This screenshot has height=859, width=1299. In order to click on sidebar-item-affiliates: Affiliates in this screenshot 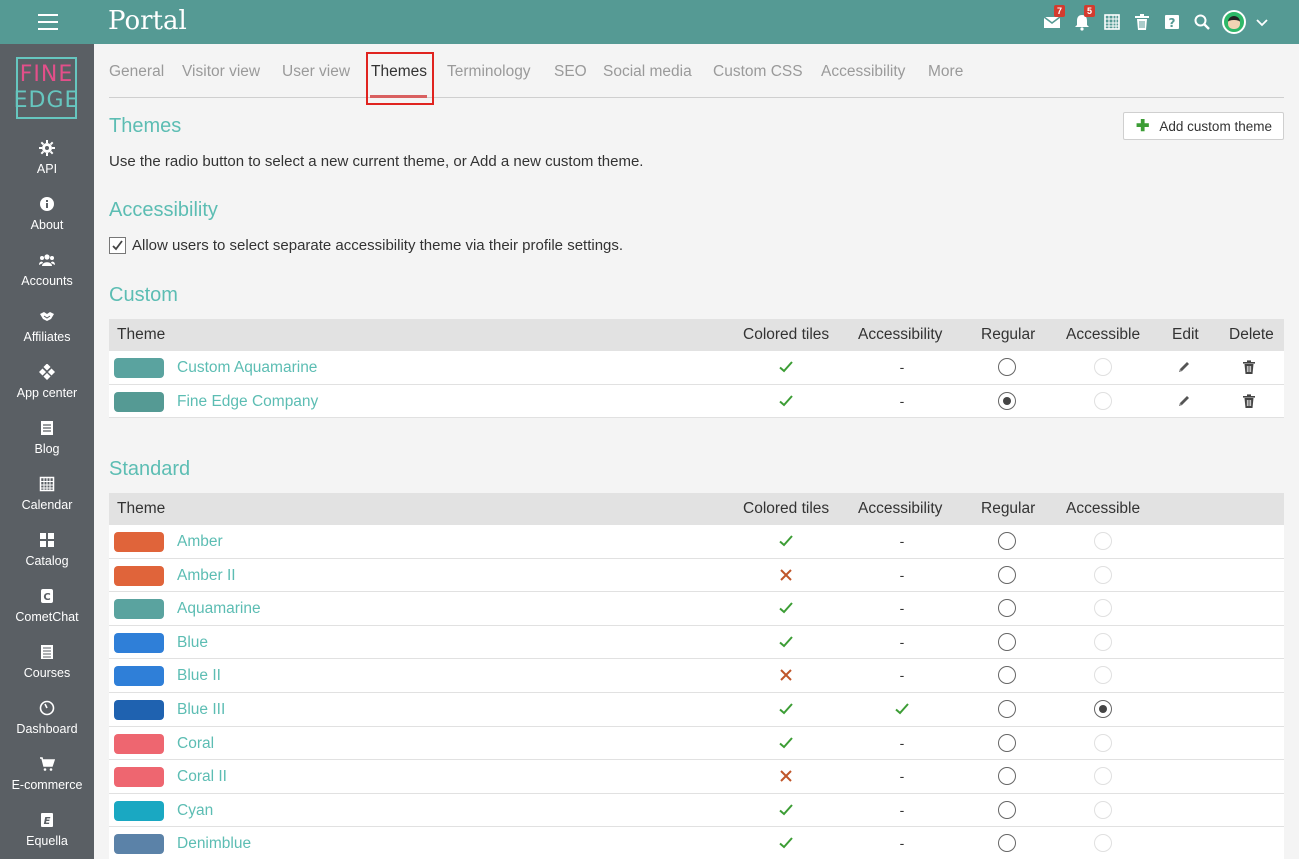, I will do `click(47, 336)`.